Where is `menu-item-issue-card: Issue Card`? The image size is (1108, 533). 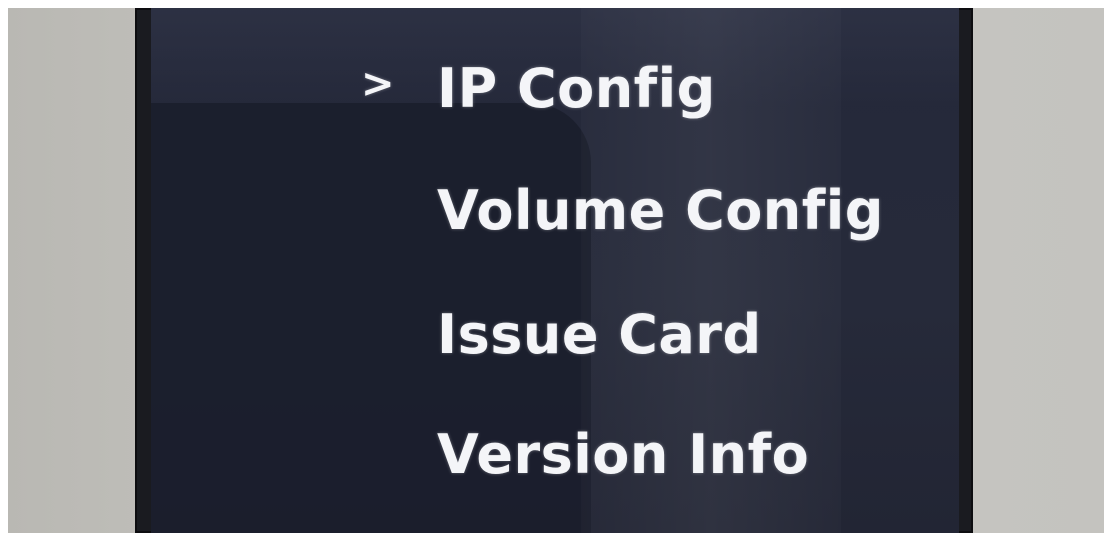
menu-item-issue-card: Issue Card is located at coordinates (561, 334).